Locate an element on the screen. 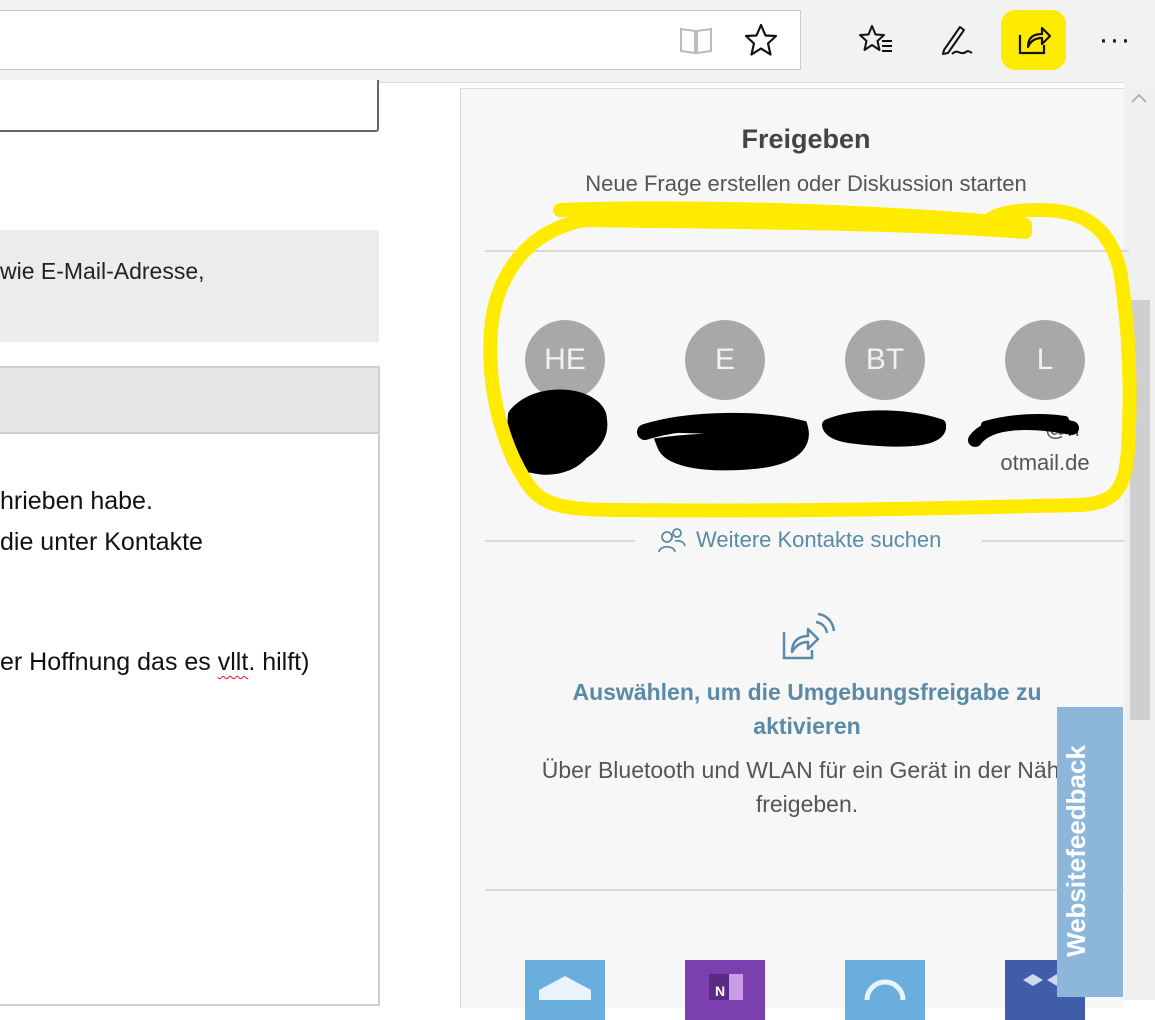 The height and width of the screenshot is (1020, 1155). contact-label-line: otmail.de is located at coordinates (1045, 462).